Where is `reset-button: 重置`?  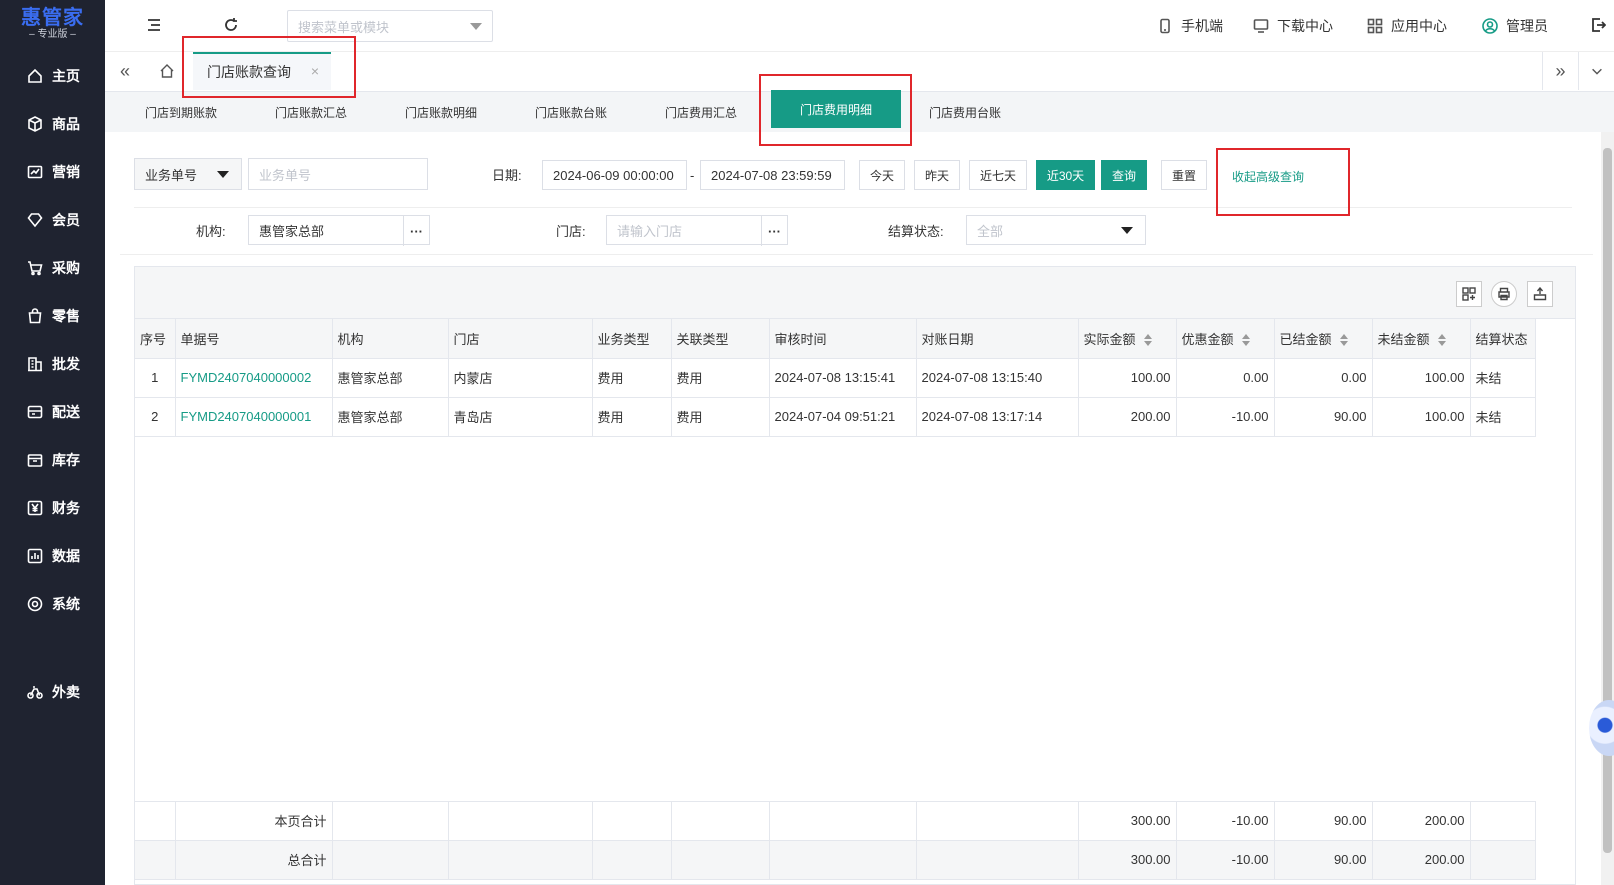 reset-button: 重置 is located at coordinates (1184, 175).